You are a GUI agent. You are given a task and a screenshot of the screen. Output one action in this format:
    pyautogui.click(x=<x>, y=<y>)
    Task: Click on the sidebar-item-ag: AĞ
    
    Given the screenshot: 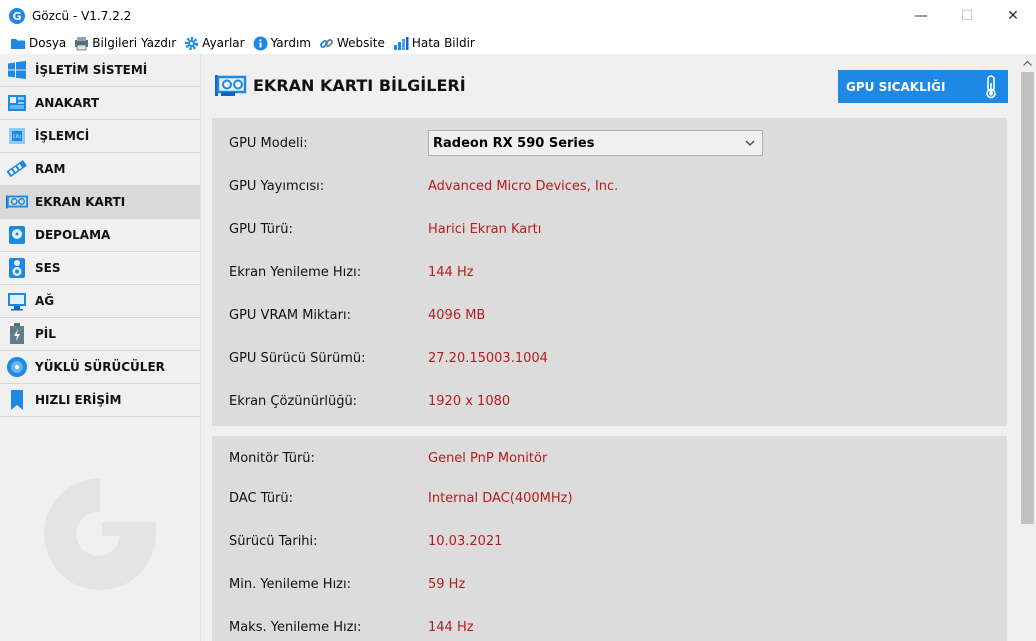 What is the action you would take?
    pyautogui.click(x=100, y=301)
    